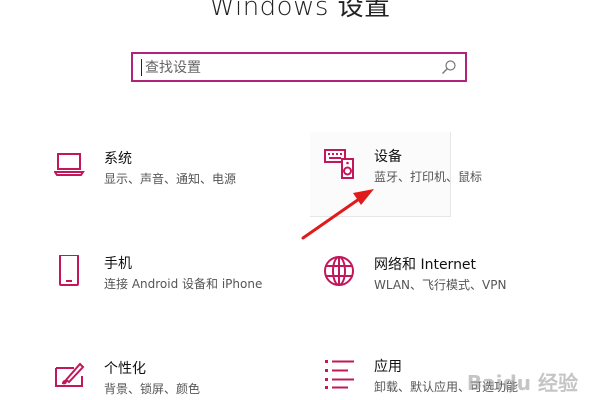  I want to click on watermark-logo: Baidu 经验, so click(522, 383).